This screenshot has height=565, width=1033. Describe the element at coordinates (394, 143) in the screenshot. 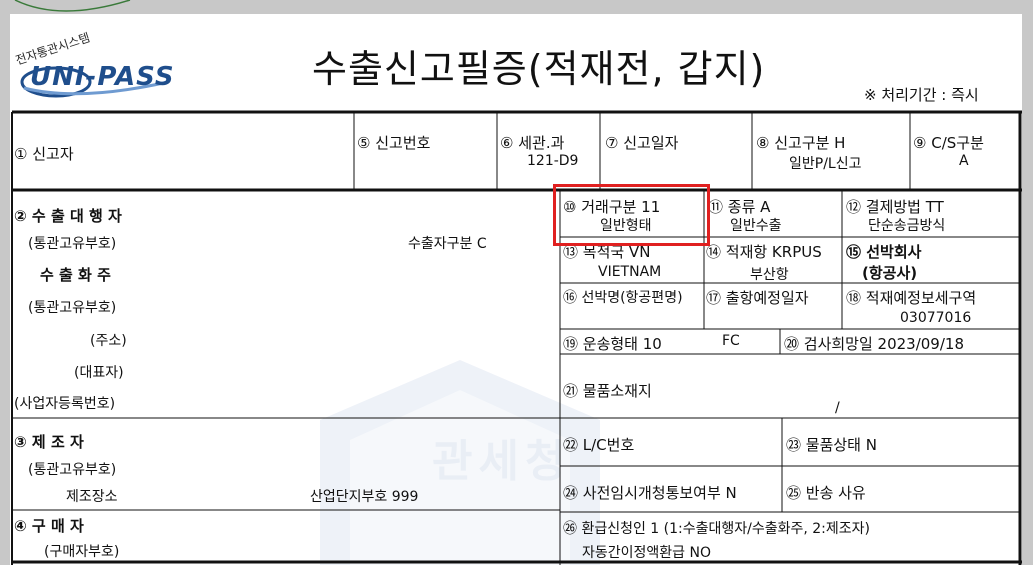

I see `declaration-number-label: ⑤ 신고번호` at that location.